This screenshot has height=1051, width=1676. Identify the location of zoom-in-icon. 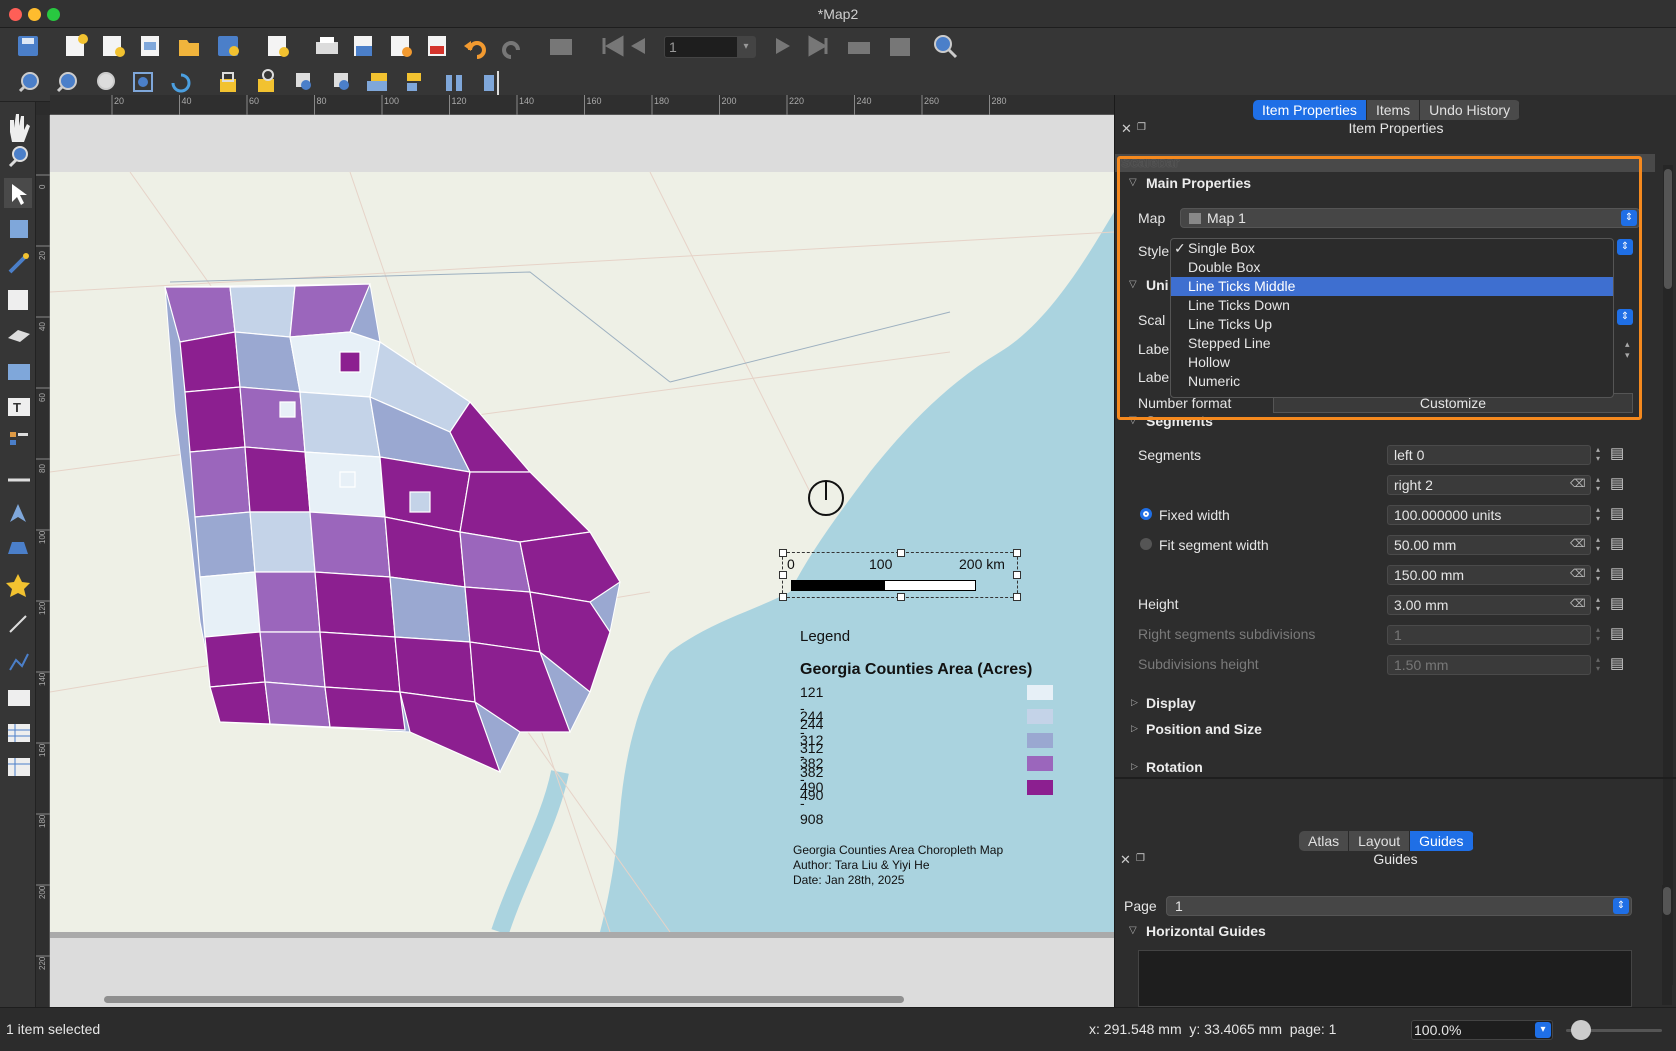
(28, 82).